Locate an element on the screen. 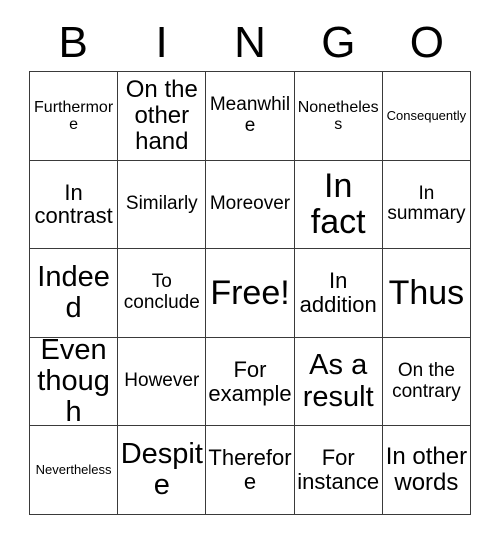 The image size is (500, 544). bingo-cell-label: In addition is located at coordinates (338, 292).